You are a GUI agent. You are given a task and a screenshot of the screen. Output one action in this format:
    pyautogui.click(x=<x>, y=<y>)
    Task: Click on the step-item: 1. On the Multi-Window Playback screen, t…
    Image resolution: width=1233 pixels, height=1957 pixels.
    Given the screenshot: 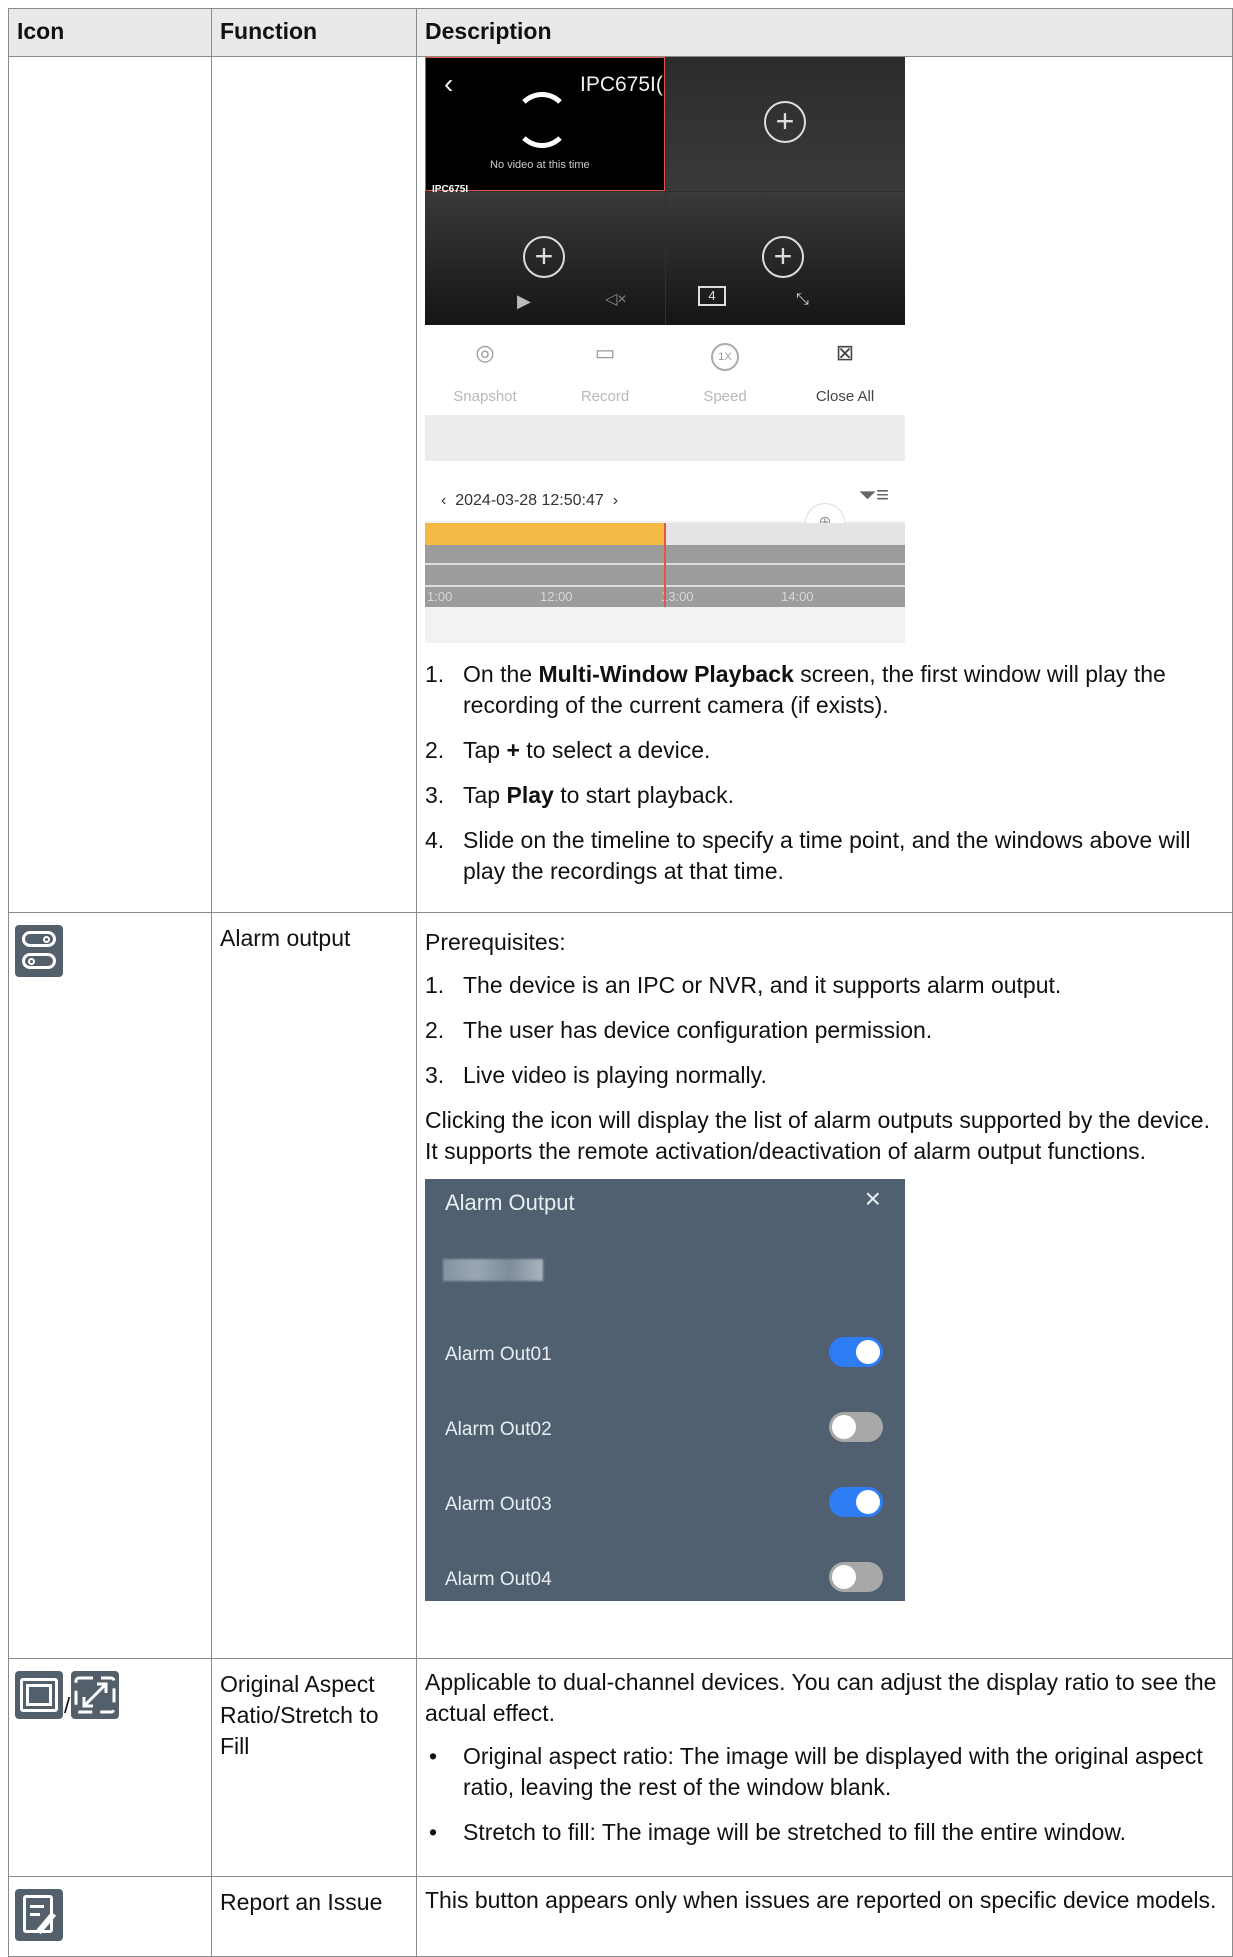 What is the action you would take?
    pyautogui.click(x=795, y=689)
    